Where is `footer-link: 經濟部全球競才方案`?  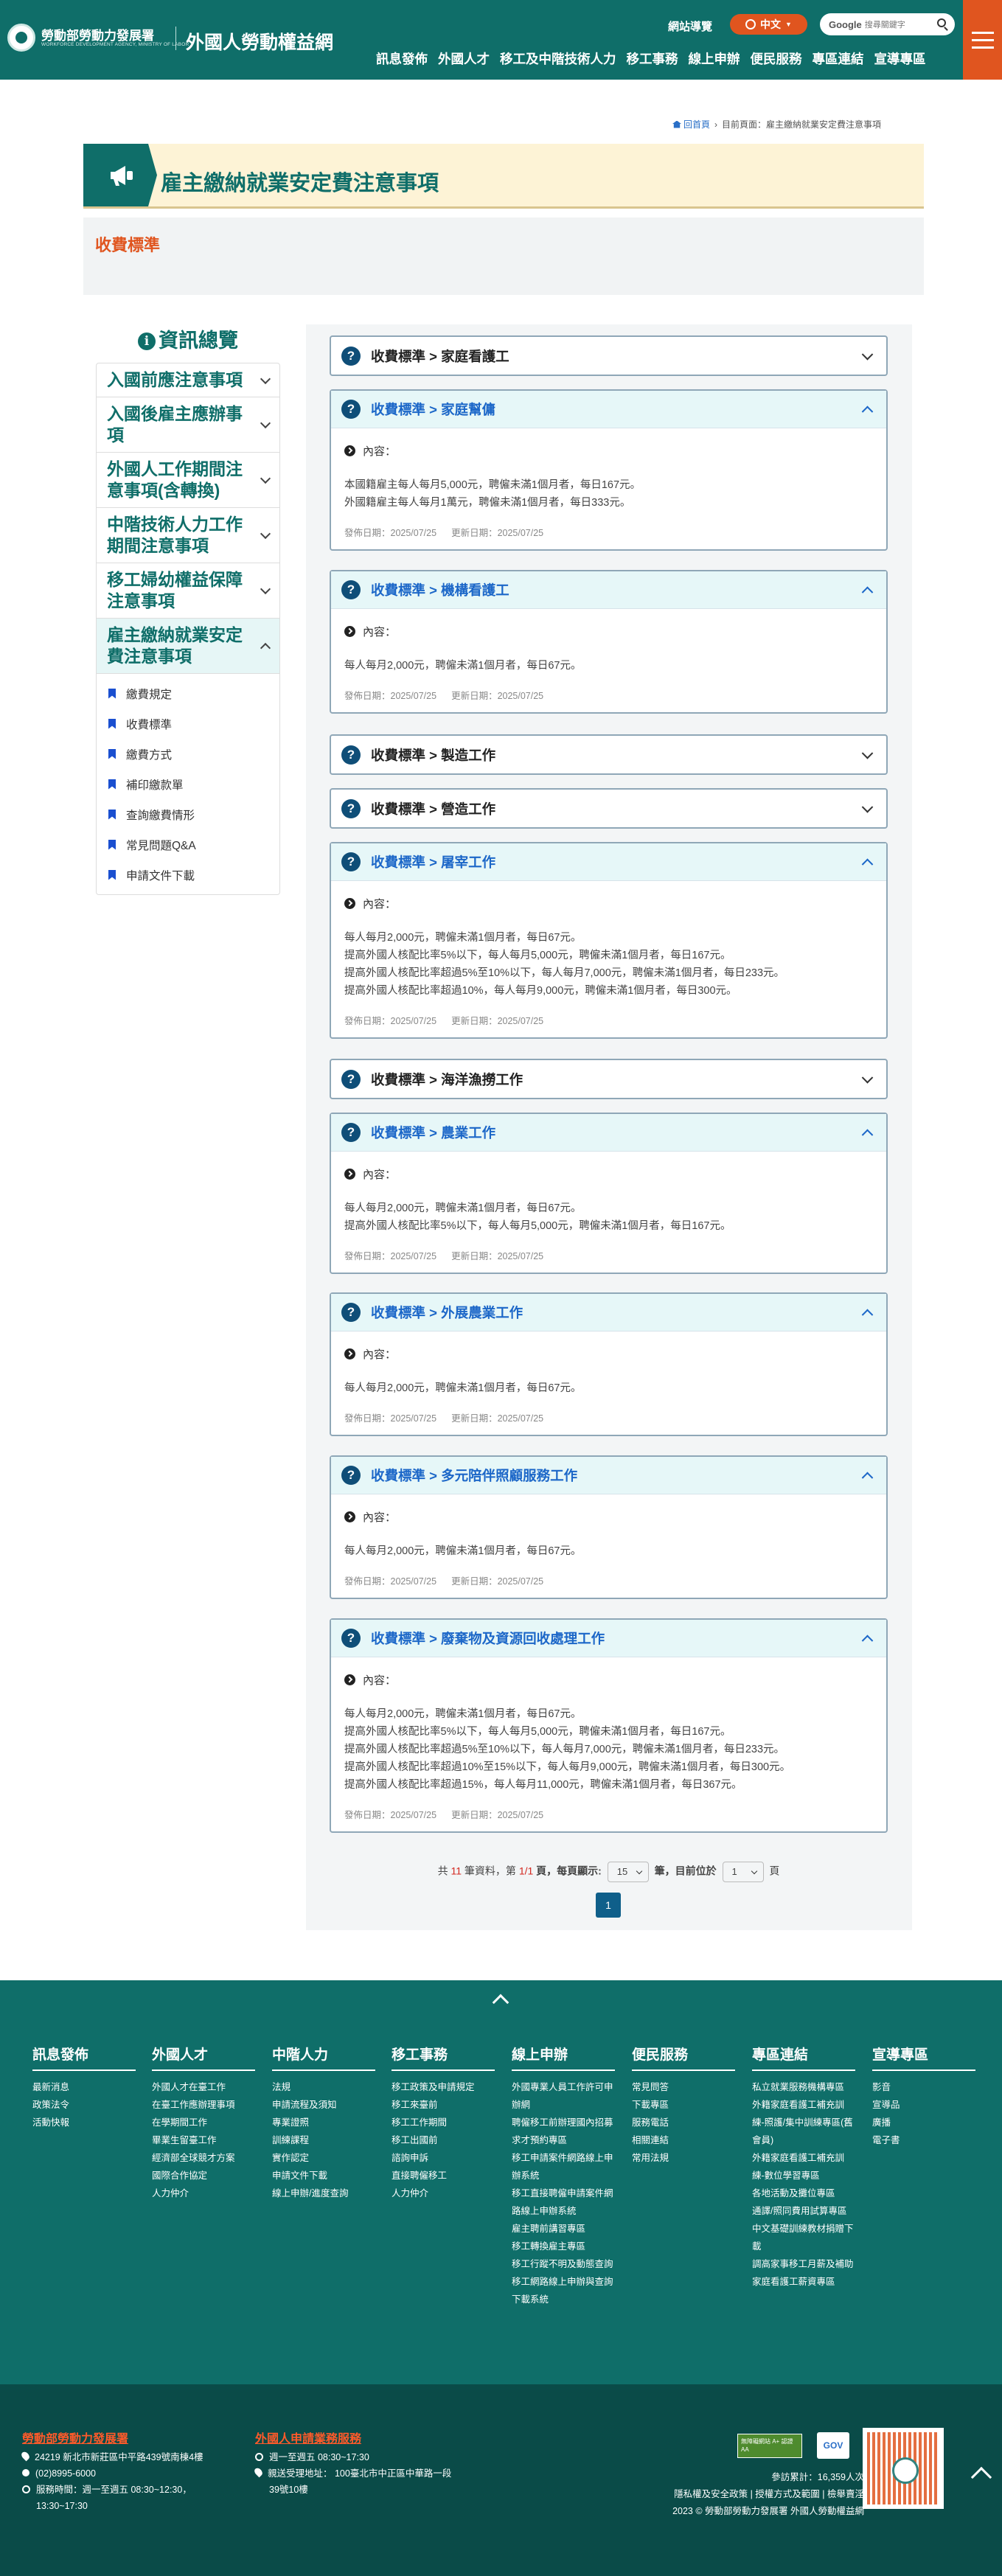 footer-link: 經濟部全球競才方案 is located at coordinates (203, 2158).